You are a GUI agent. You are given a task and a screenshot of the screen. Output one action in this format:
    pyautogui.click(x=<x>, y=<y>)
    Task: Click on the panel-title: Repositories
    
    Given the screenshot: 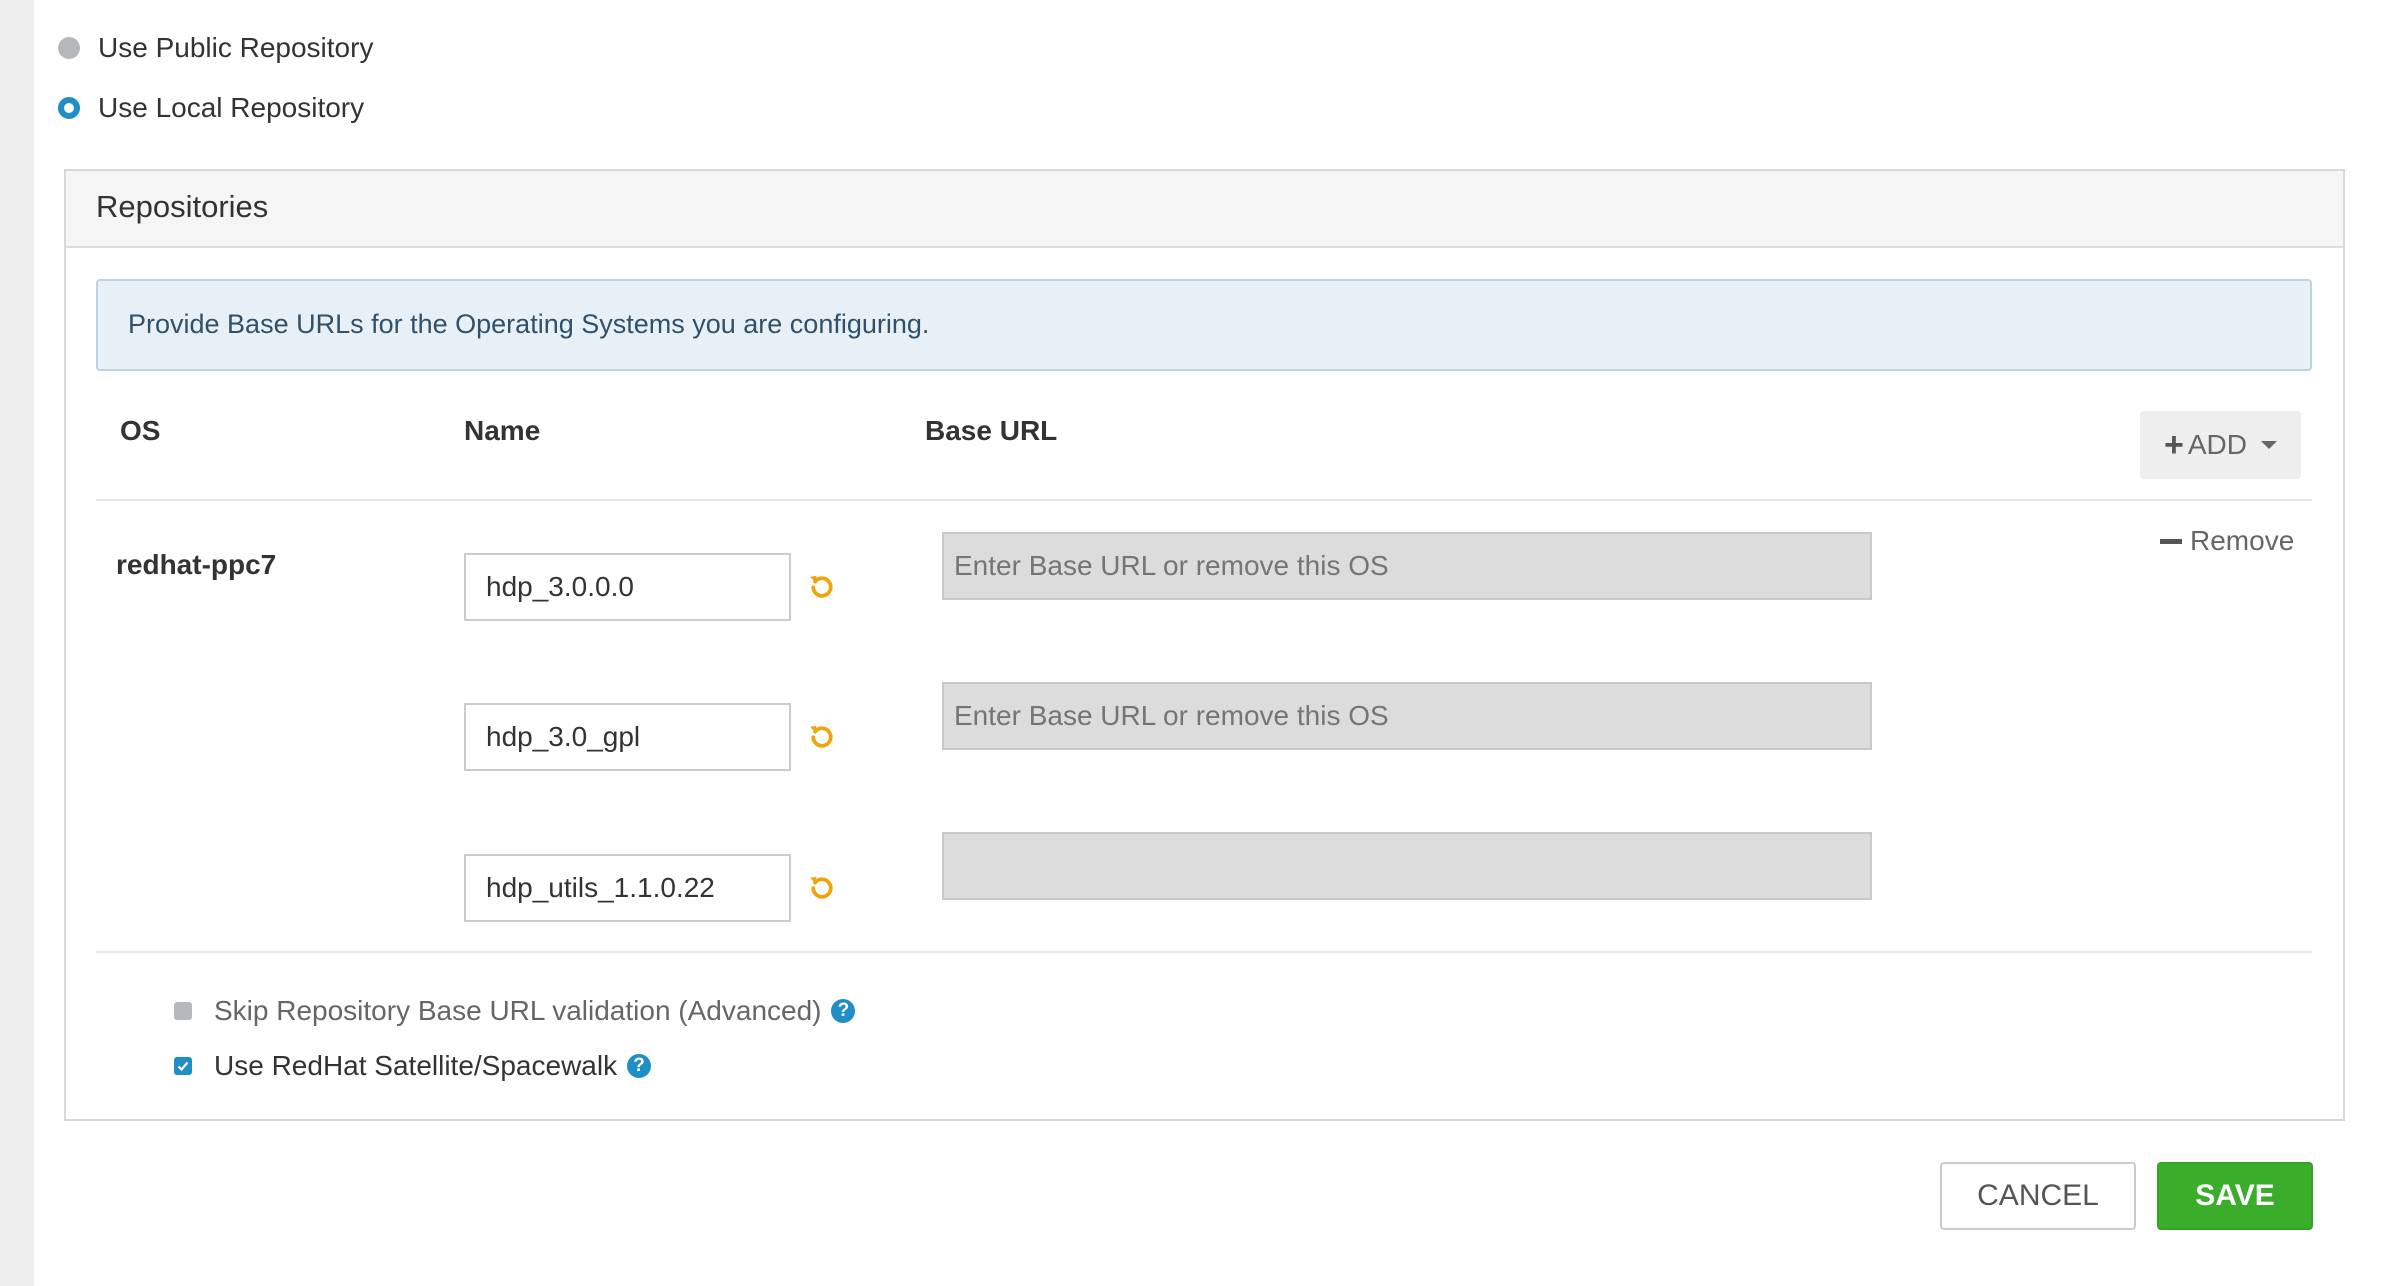 What is the action you would take?
    pyautogui.click(x=1204, y=209)
    